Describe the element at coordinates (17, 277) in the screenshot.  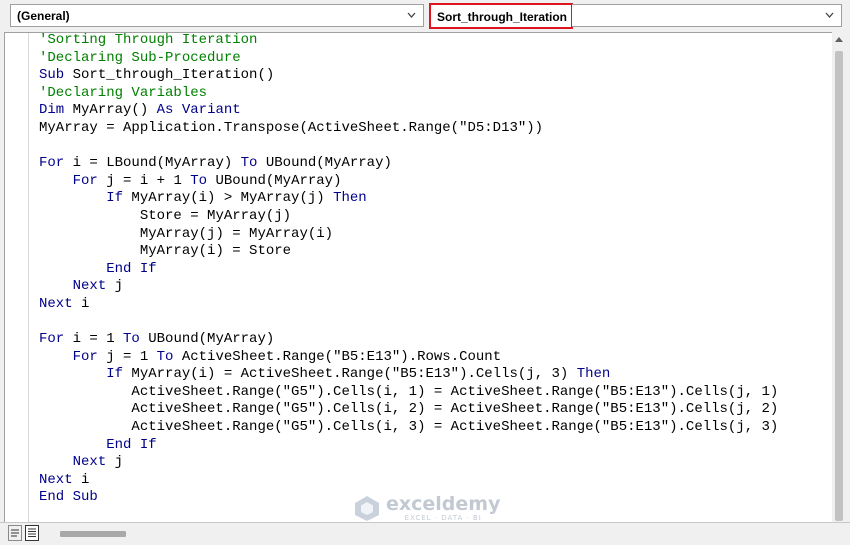
I see `margin-indicator-bar` at that location.